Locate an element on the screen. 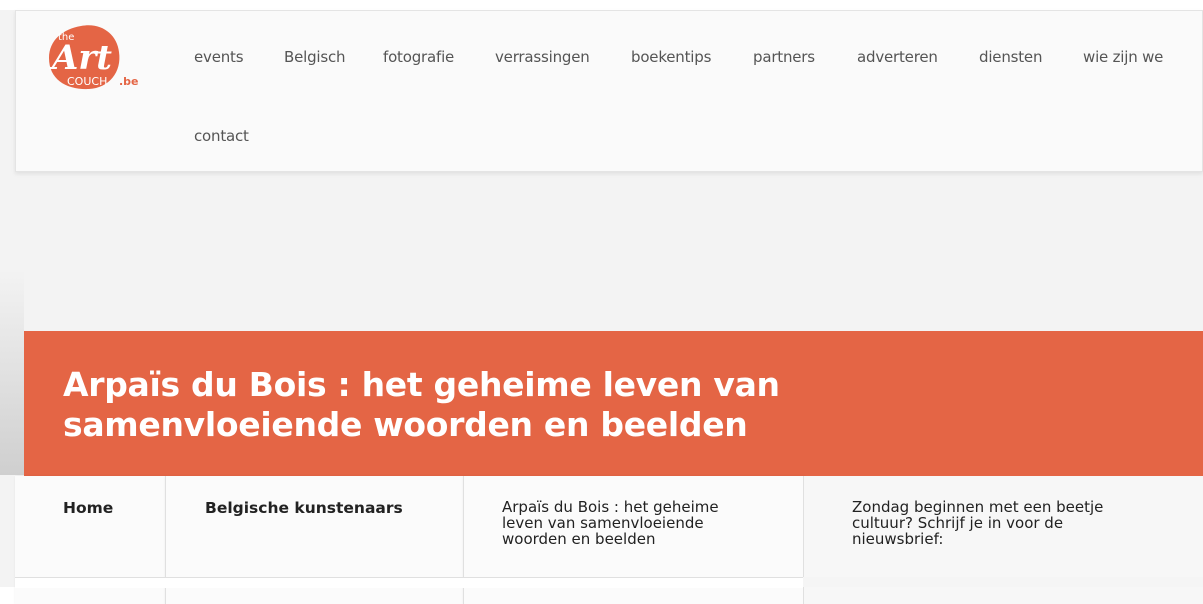  breadcrumb-category-label: Belgische kunstenaars is located at coordinates (304, 508).